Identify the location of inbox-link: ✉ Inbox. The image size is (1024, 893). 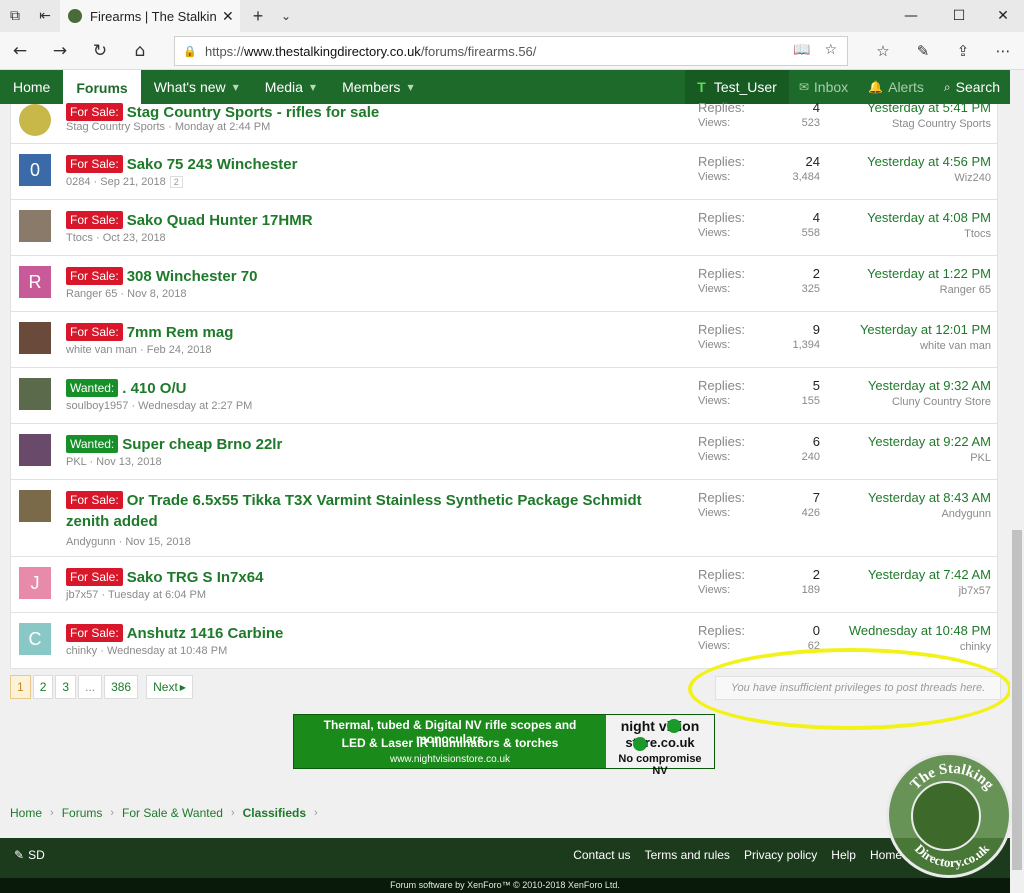
(823, 87).